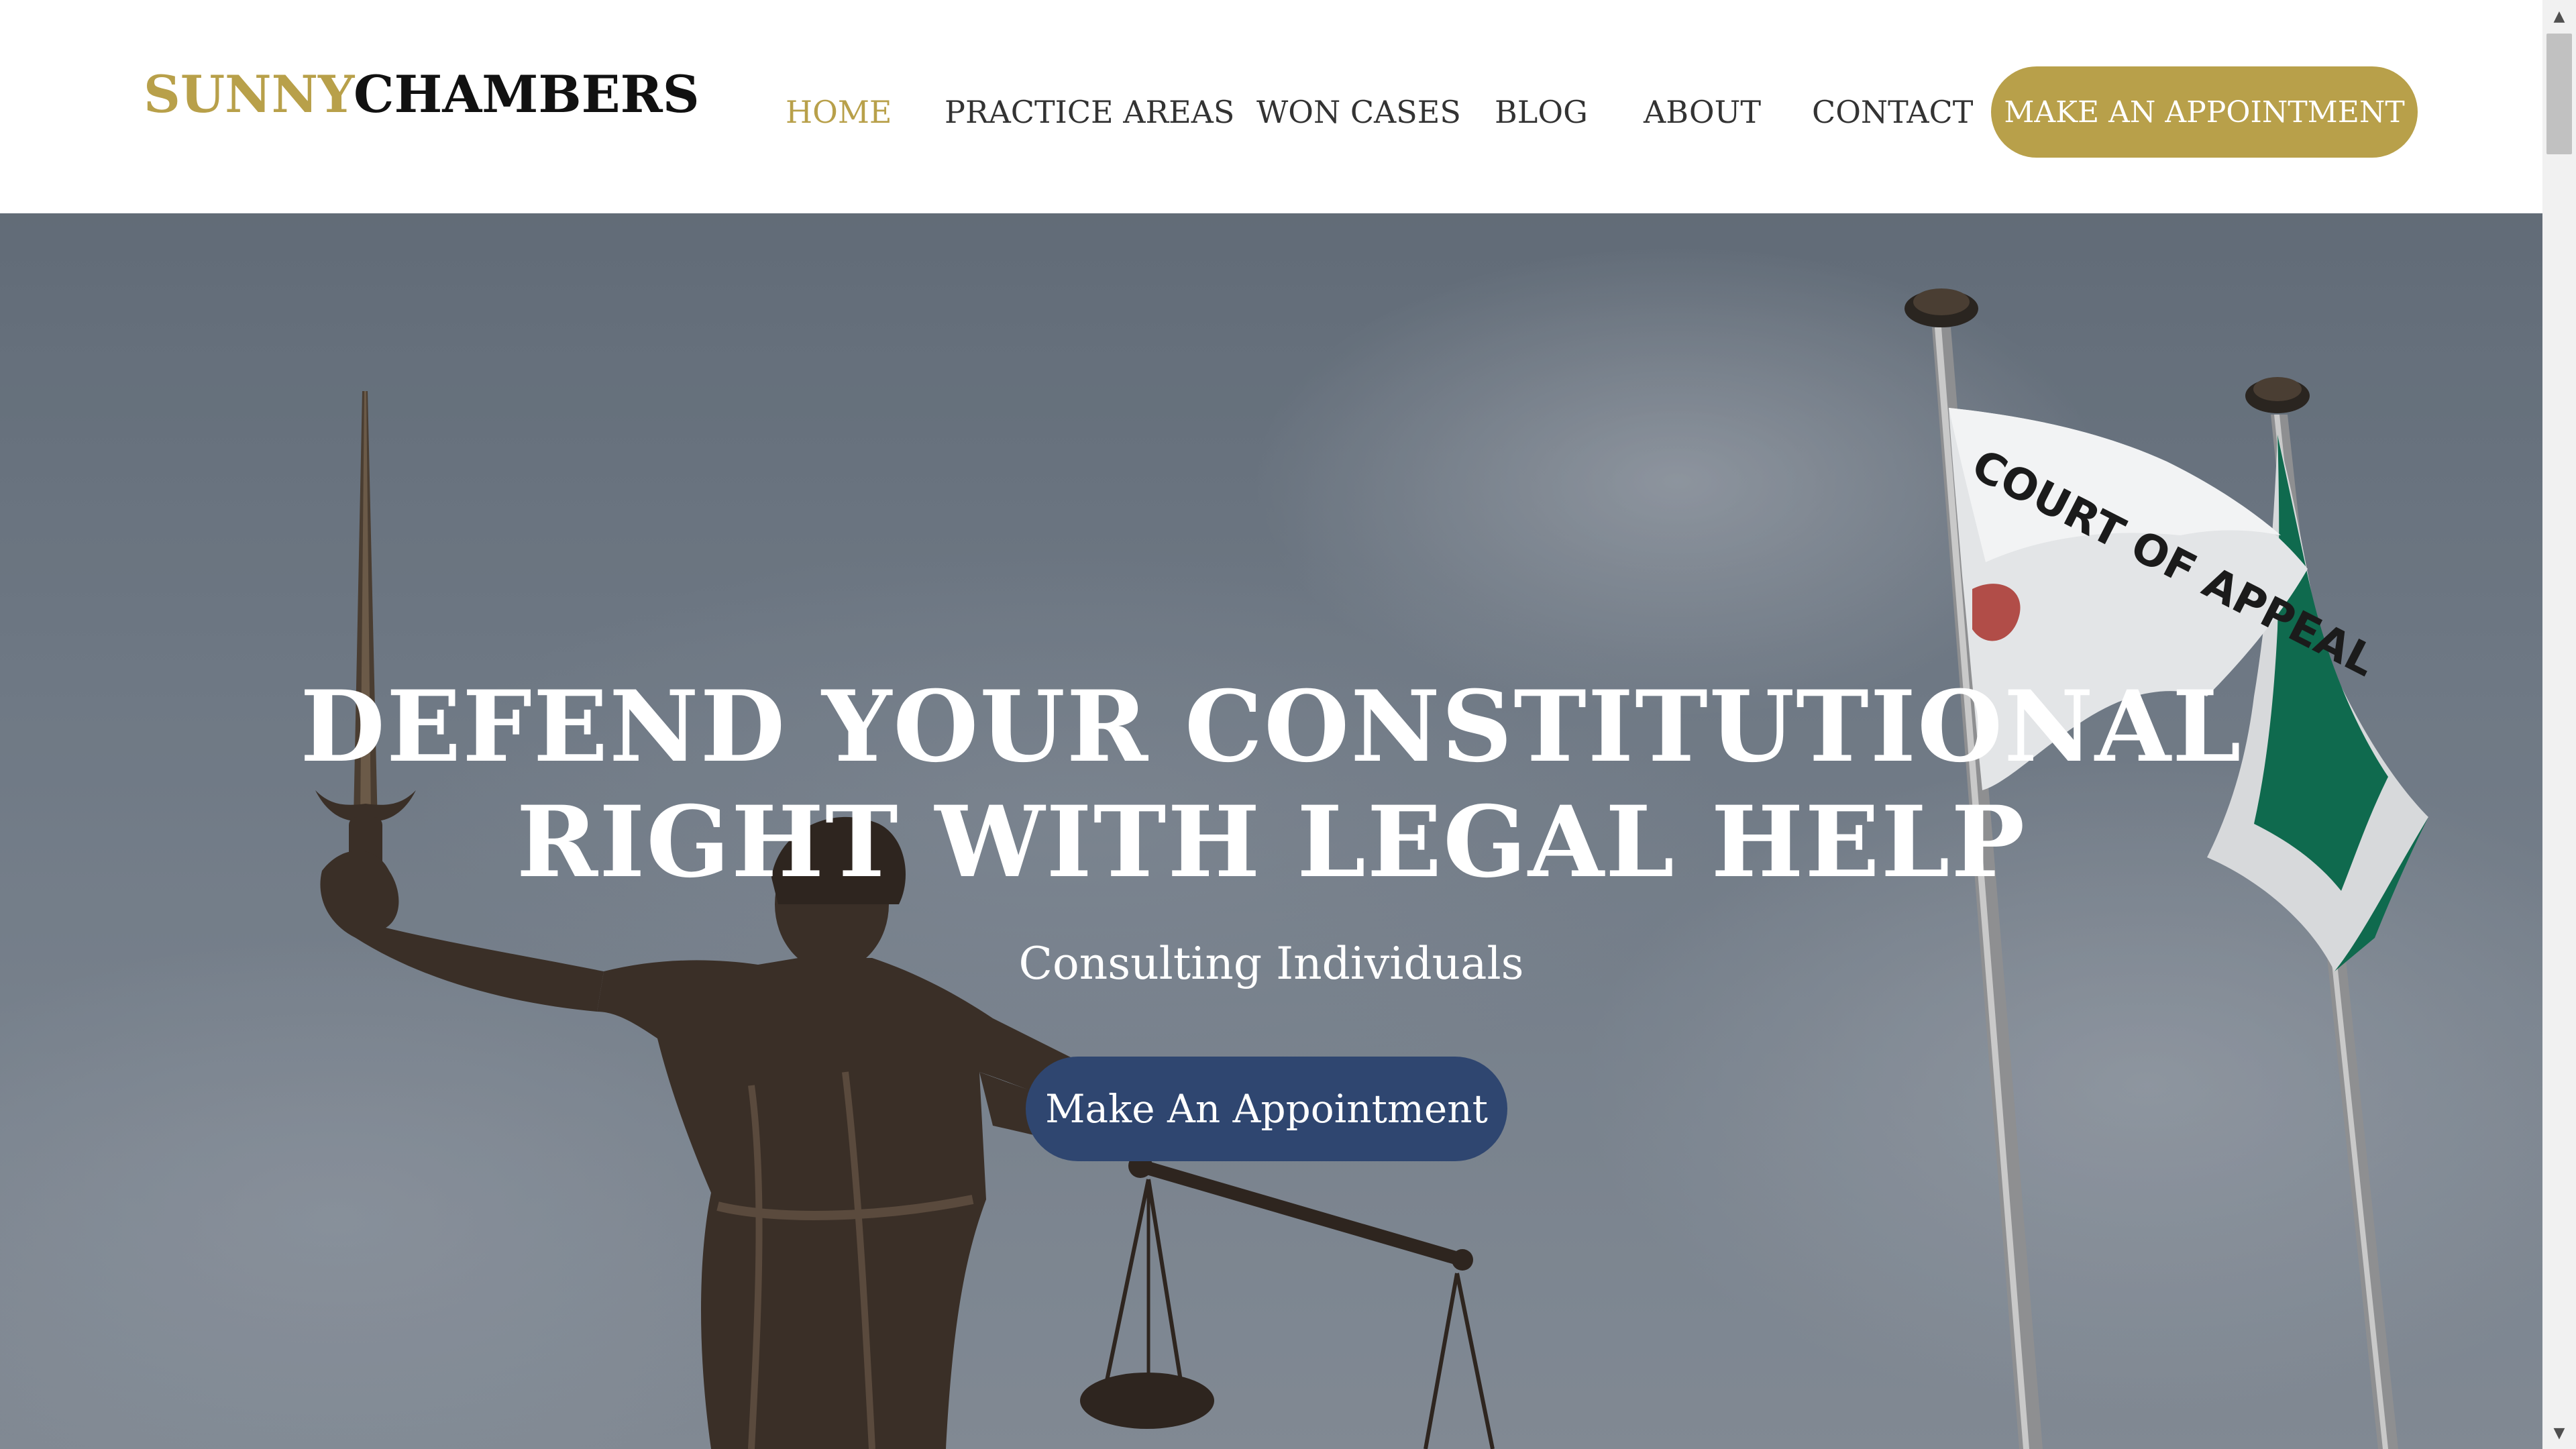  Describe the element at coordinates (1892, 112) in the screenshot. I see `nav-item-contact: CONTACT` at that location.